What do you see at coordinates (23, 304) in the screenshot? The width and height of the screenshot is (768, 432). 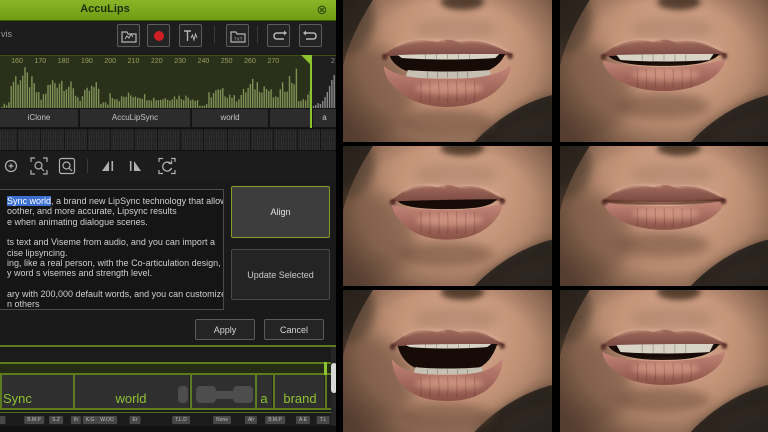 I see `description-line: n others` at bounding box center [23, 304].